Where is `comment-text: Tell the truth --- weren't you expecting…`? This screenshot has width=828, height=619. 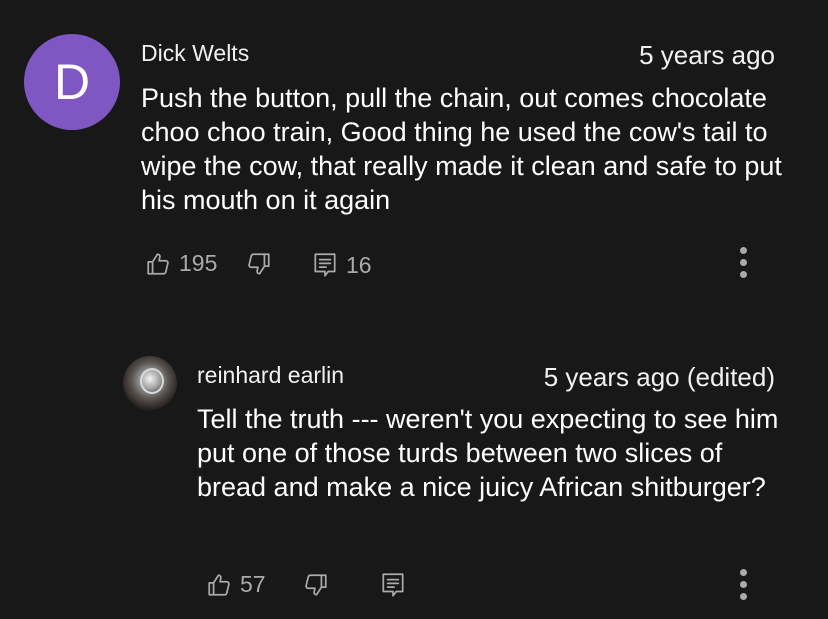 comment-text: Tell the truth --- weren't you expecting… is located at coordinates (488, 453).